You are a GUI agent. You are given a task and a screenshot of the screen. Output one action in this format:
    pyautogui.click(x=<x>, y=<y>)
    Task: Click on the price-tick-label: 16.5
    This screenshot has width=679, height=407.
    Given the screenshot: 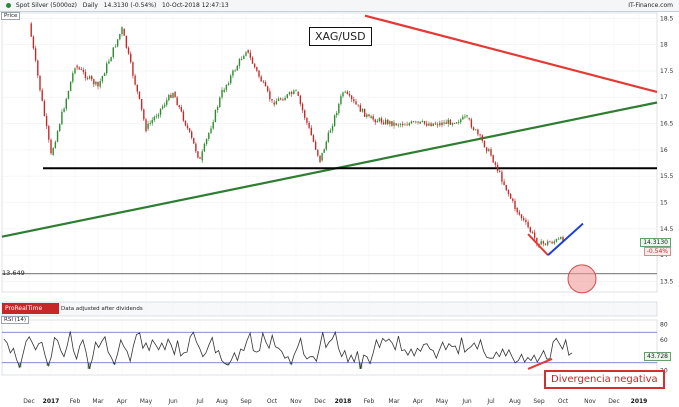 What is the action you would take?
    pyautogui.click(x=667, y=124)
    